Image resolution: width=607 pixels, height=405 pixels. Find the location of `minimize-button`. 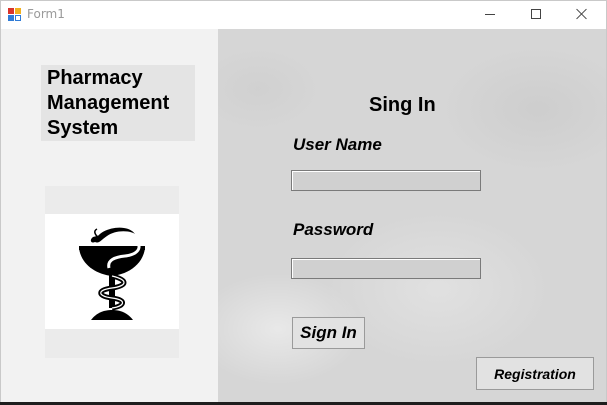

minimize-button is located at coordinates (490, 15).